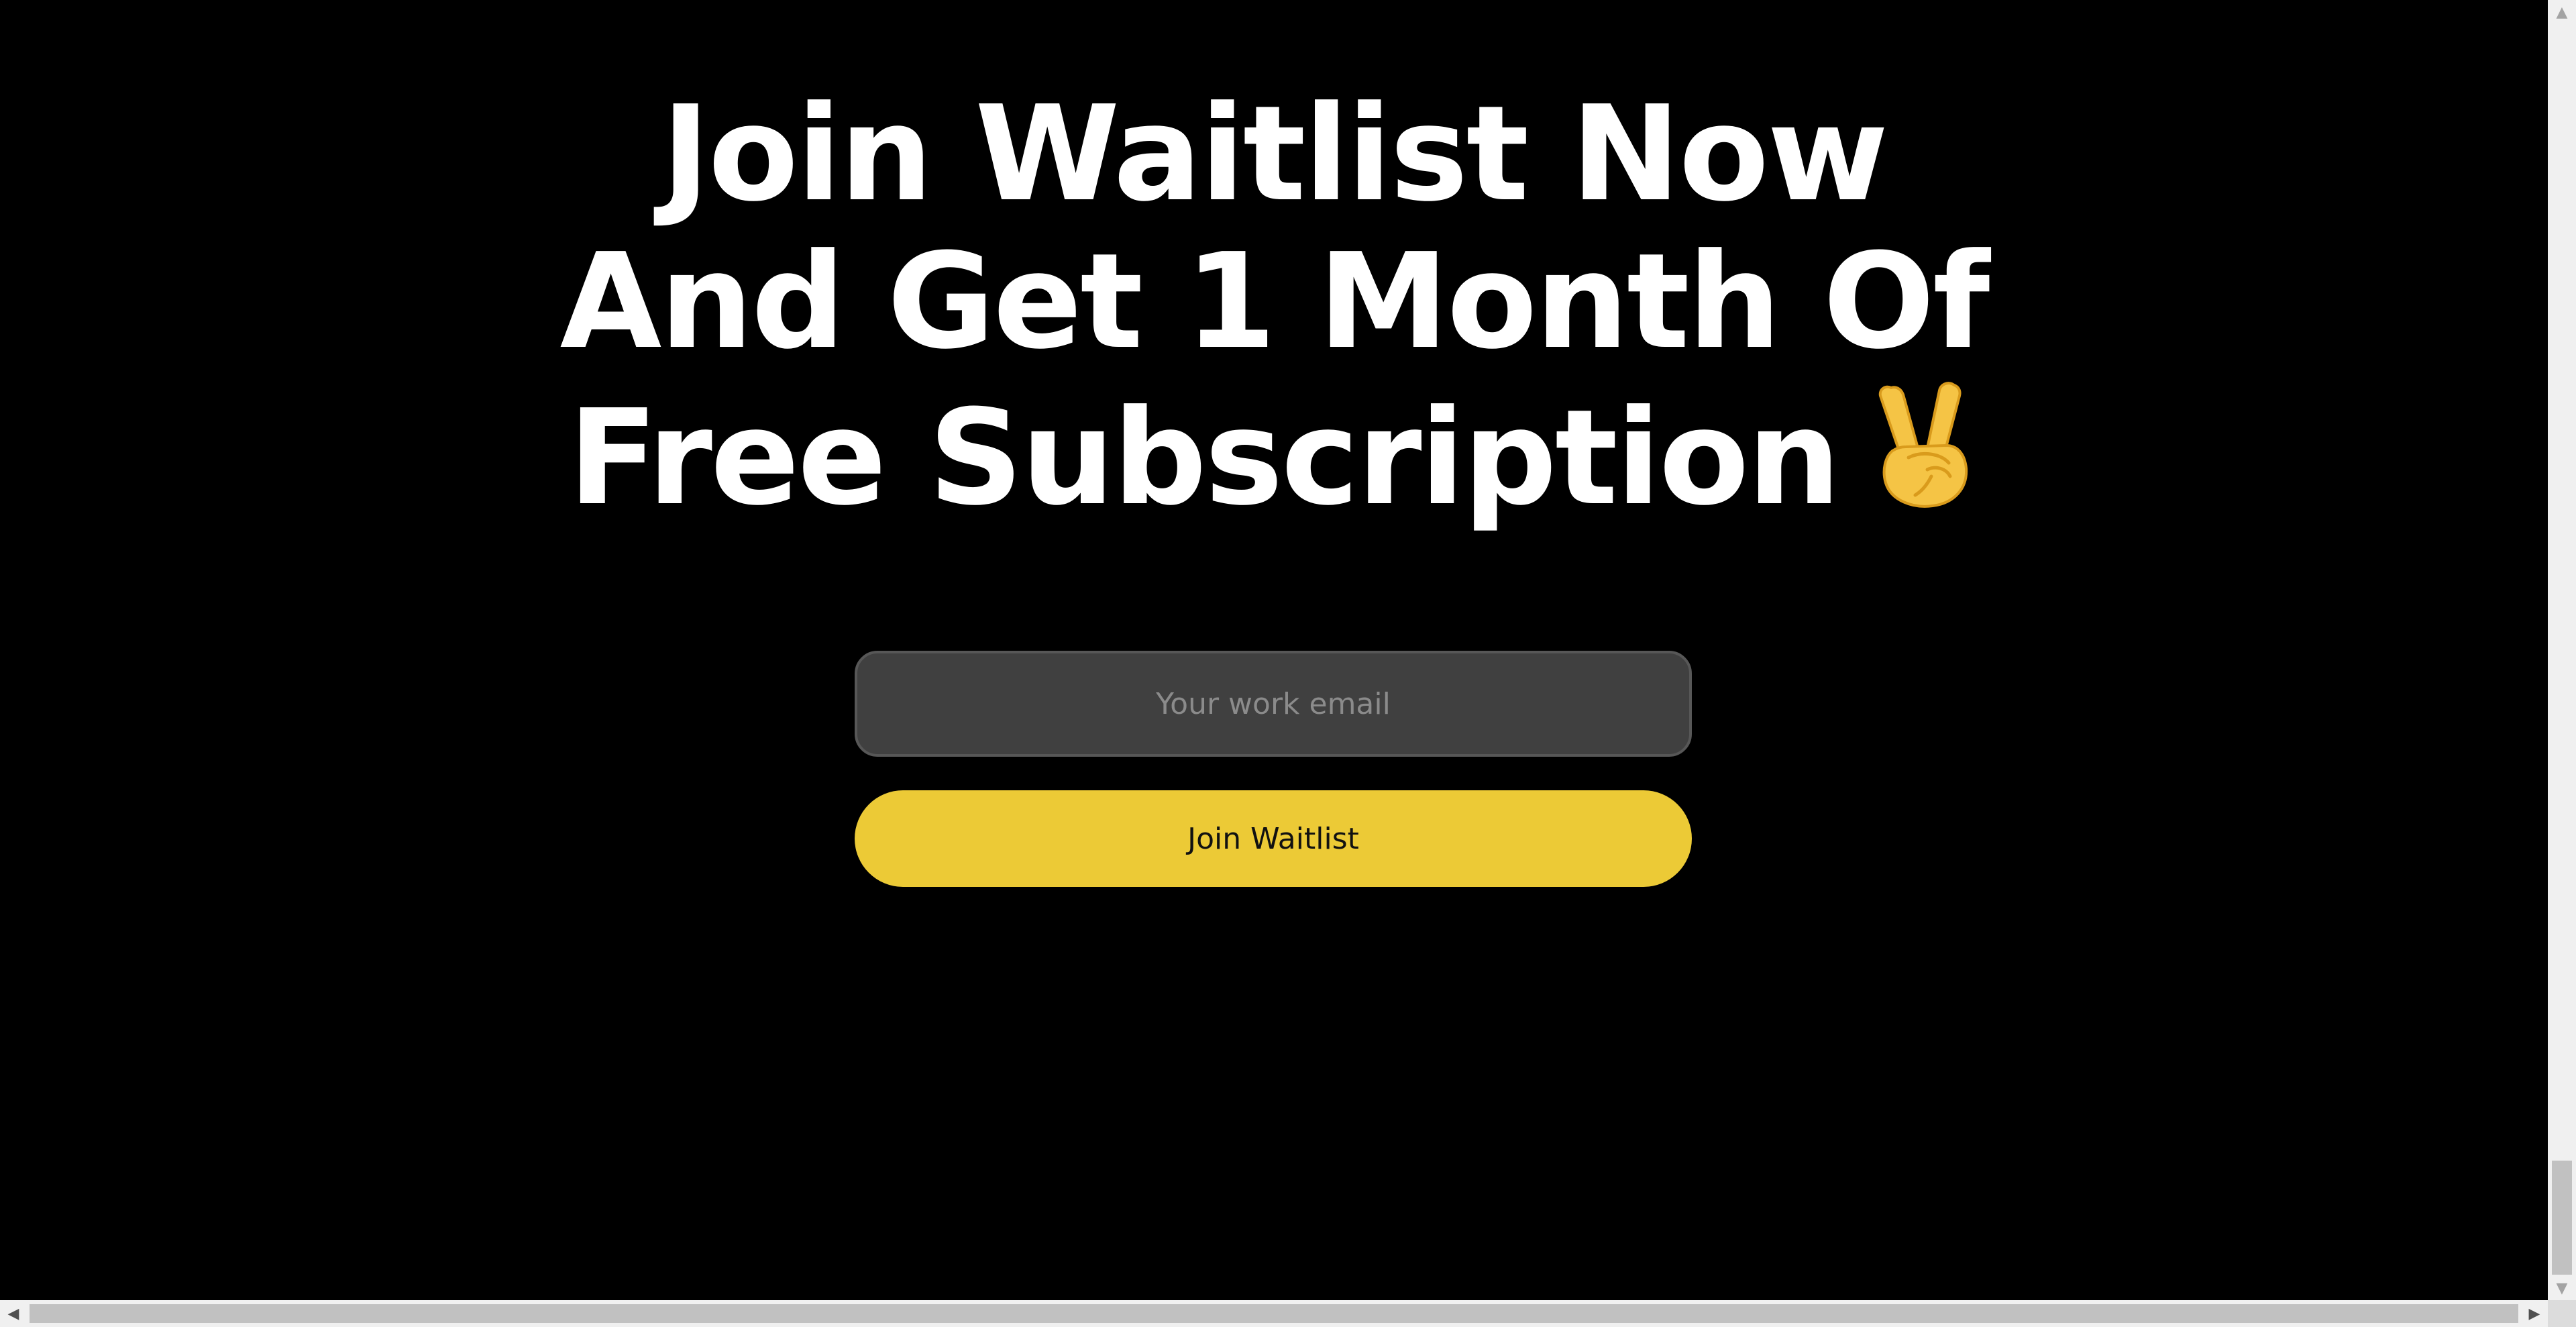 This screenshot has height=1327, width=2576. What do you see at coordinates (1923, 458) in the screenshot?
I see `victory-hand-icon` at bounding box center [1923, 458].